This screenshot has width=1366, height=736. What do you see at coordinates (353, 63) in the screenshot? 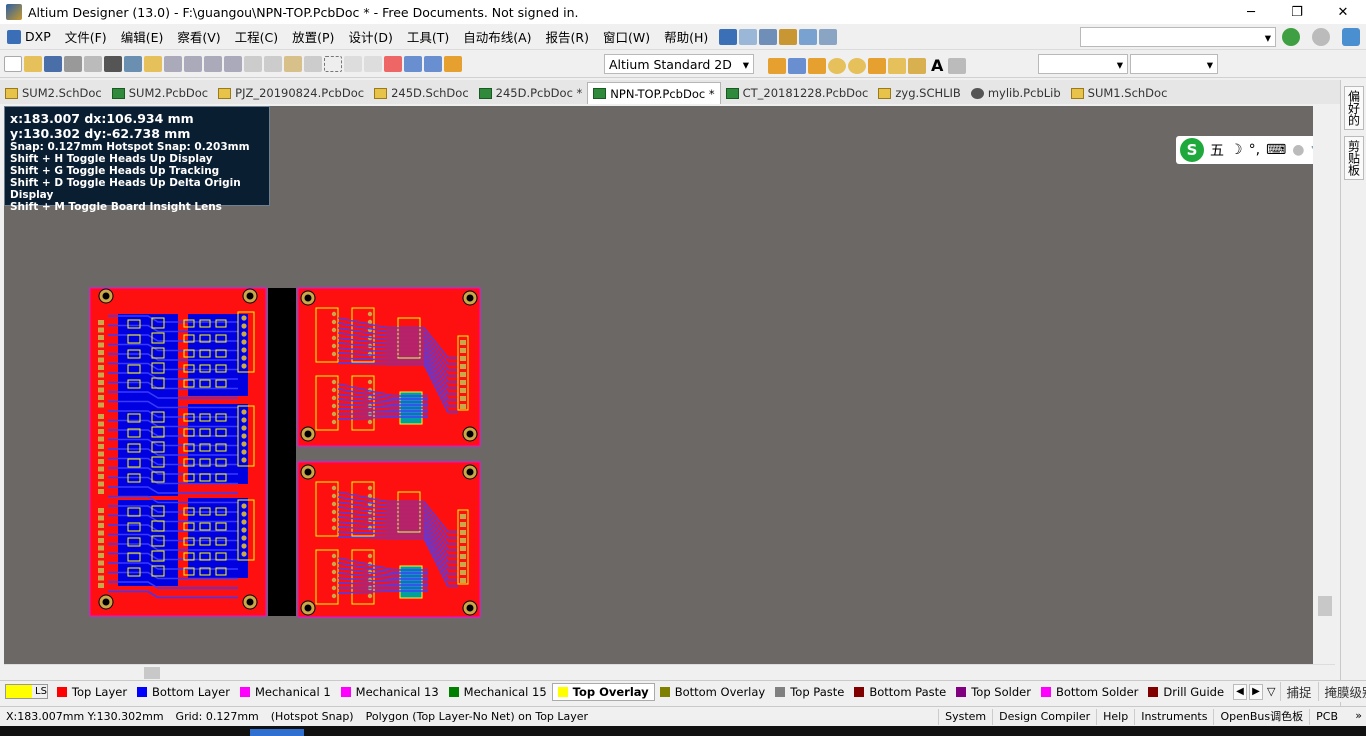
I see `move-icon` at bounding box center [353, 63].